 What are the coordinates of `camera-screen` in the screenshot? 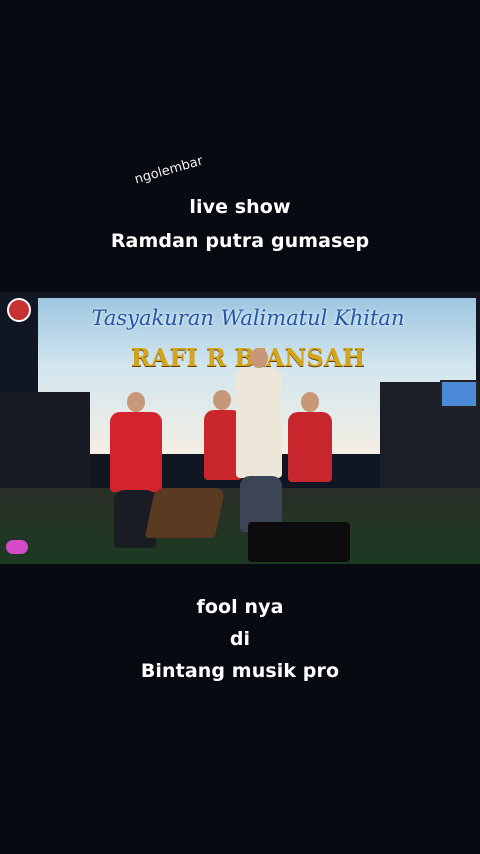 It's located at (459, 394).